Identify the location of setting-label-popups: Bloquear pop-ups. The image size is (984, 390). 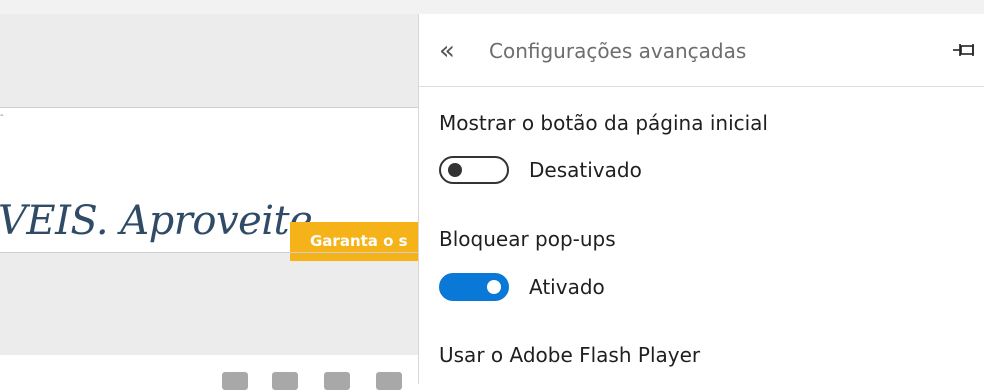
(527, 239).